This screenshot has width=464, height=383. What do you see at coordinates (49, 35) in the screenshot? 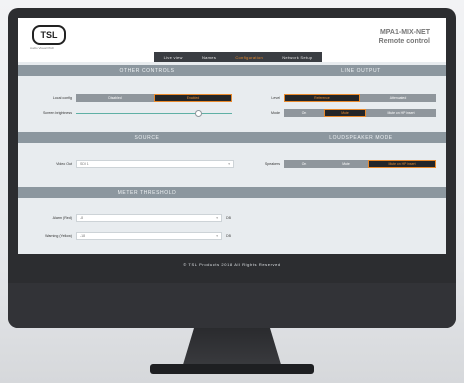
I see `tsl-logo: TSL` at bounding box center [49, 35].